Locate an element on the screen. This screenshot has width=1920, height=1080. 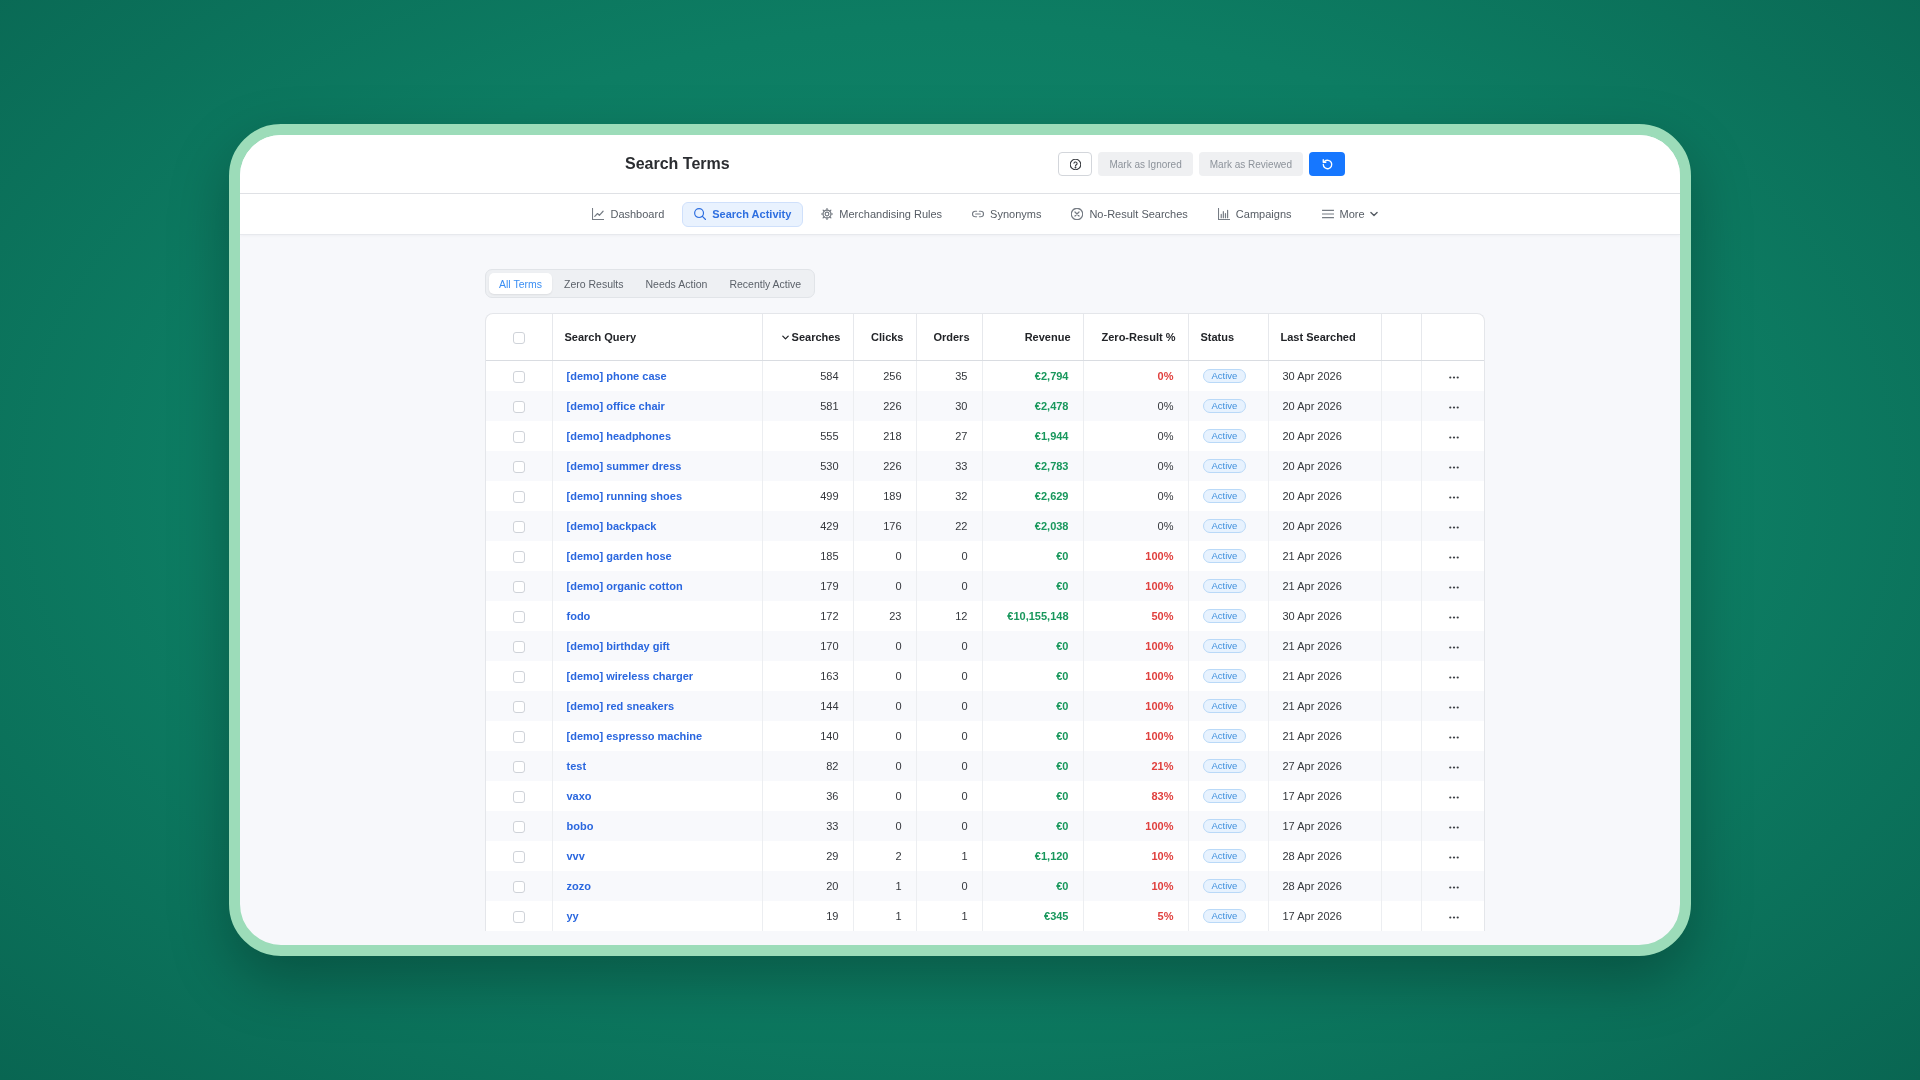
nav-tab: Campaigns is located at coordinates (1254, 214).